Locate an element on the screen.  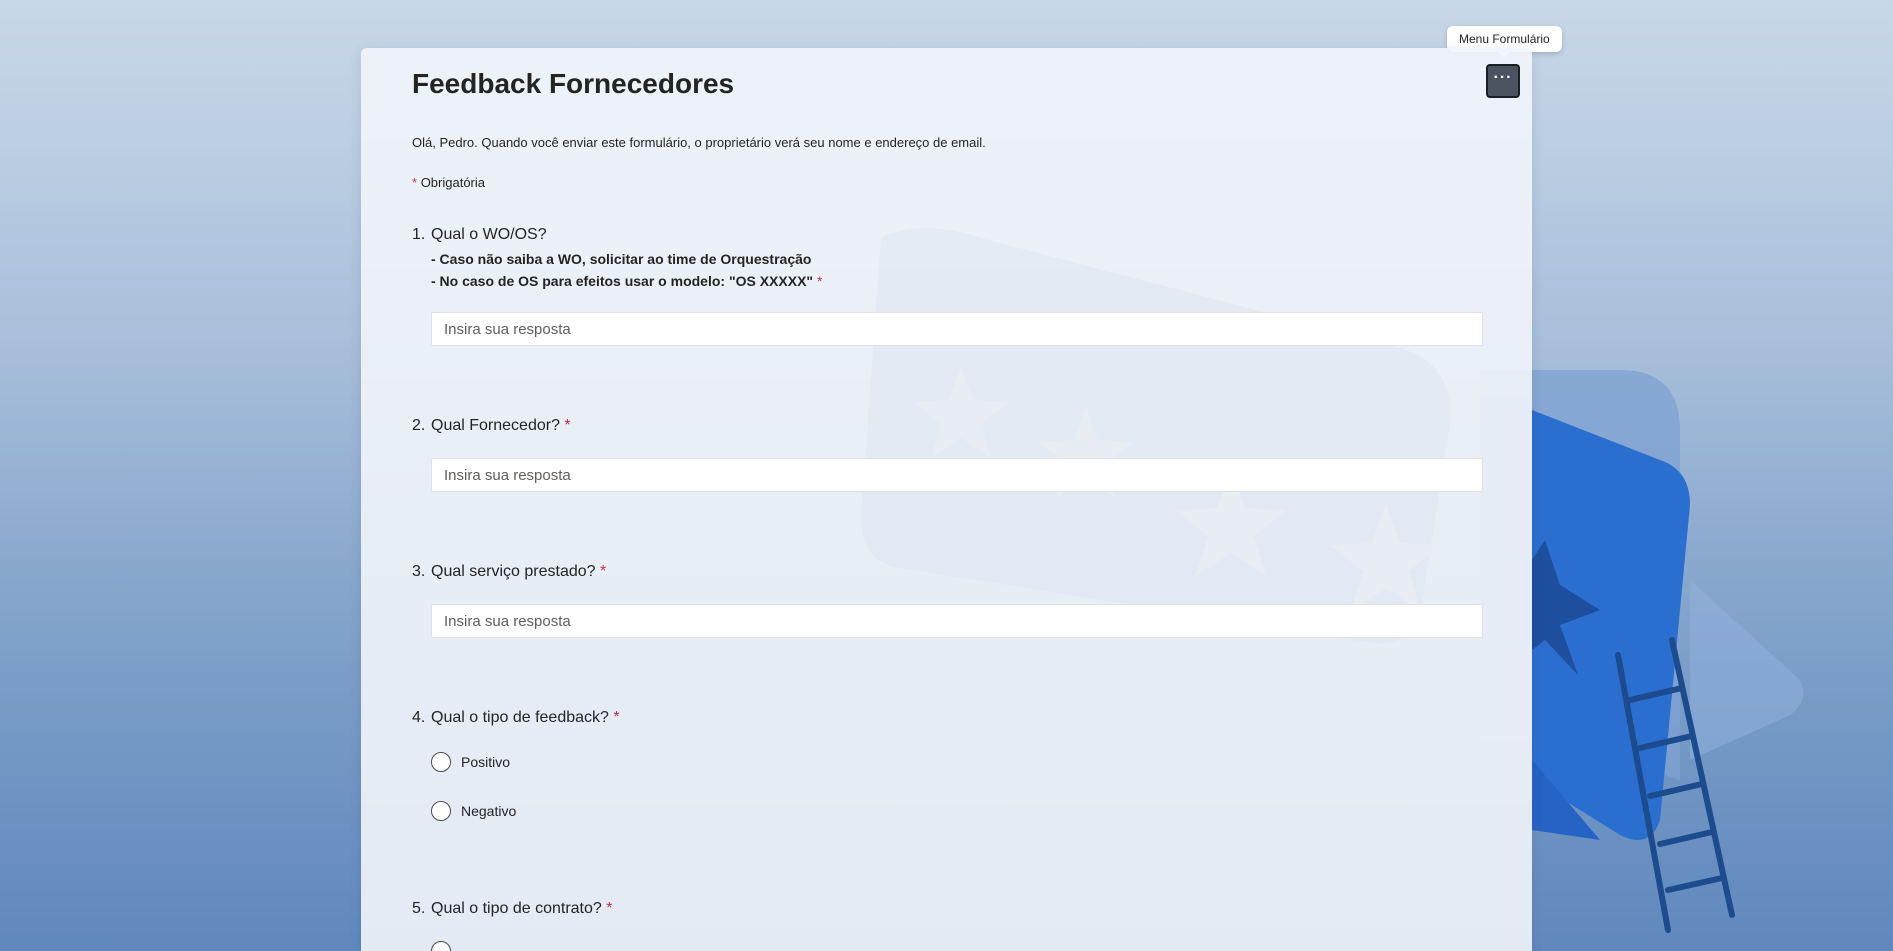
question-number: 5. is located at coordinates (419, 908).